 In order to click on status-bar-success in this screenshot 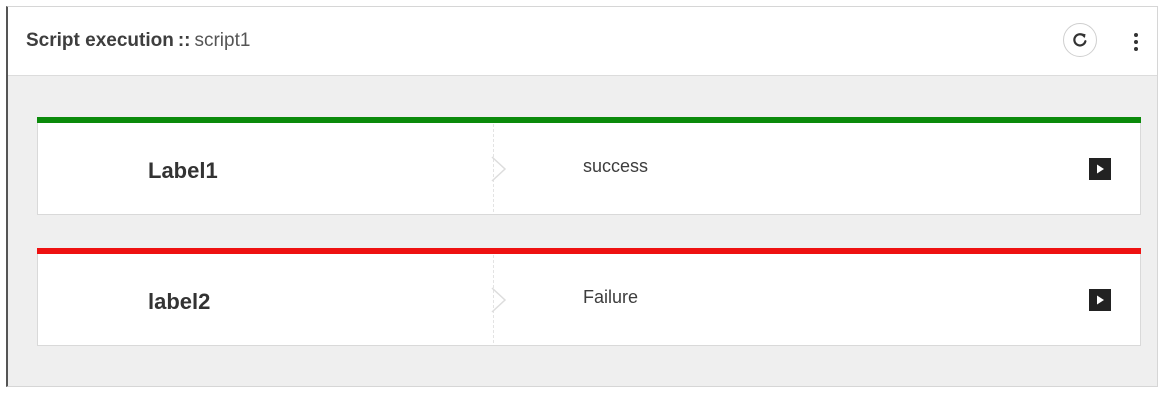, I will do `click(589, 120)`.